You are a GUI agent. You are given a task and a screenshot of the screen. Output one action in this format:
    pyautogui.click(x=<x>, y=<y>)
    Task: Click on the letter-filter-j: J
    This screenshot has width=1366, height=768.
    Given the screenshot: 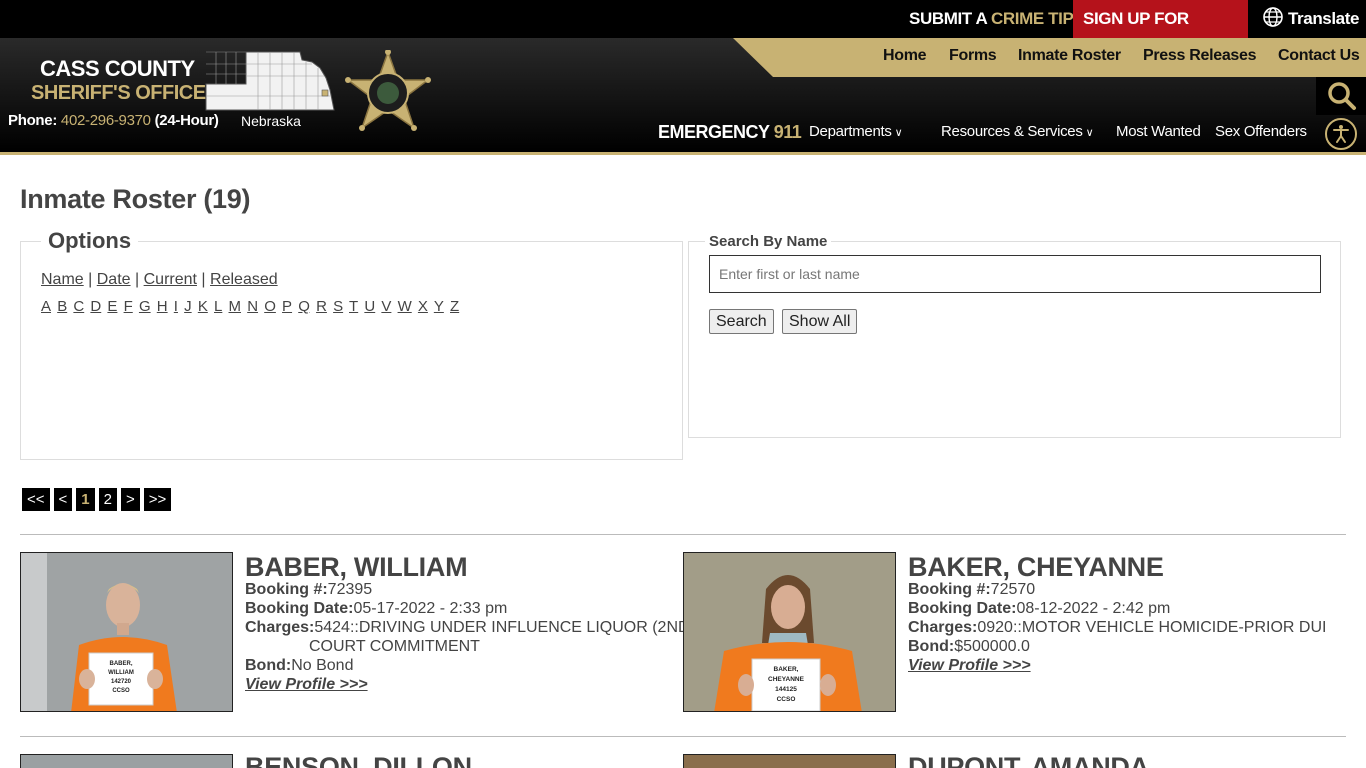 What is the action you would take?
    pyautogui.click(x=188, y=306)
    